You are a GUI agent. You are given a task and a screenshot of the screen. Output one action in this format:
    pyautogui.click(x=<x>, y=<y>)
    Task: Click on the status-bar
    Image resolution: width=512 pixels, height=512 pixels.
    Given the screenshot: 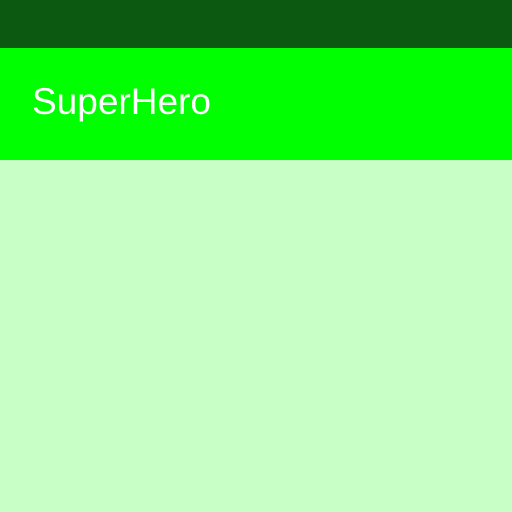 What is the action you would take?
    pyautogui.click(x=256, y=24)
    